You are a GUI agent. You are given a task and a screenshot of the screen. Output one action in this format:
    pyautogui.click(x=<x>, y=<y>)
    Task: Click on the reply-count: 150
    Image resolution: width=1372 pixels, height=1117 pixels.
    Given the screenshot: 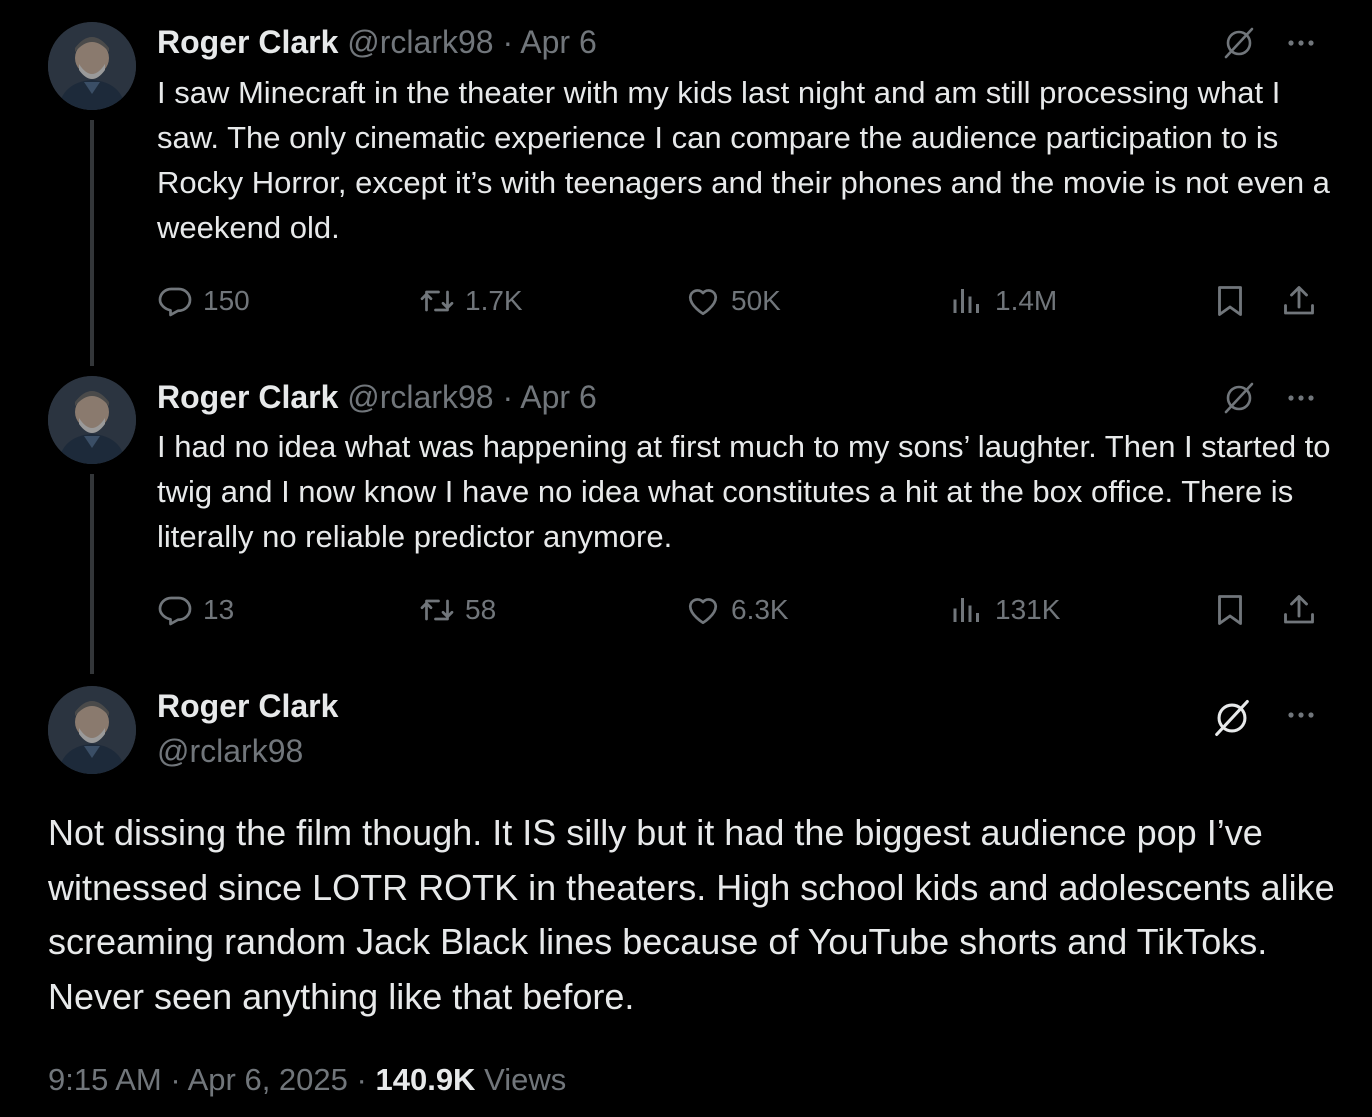 What is the action you would take?
    pyautogui.click(x=226, y=300)
    